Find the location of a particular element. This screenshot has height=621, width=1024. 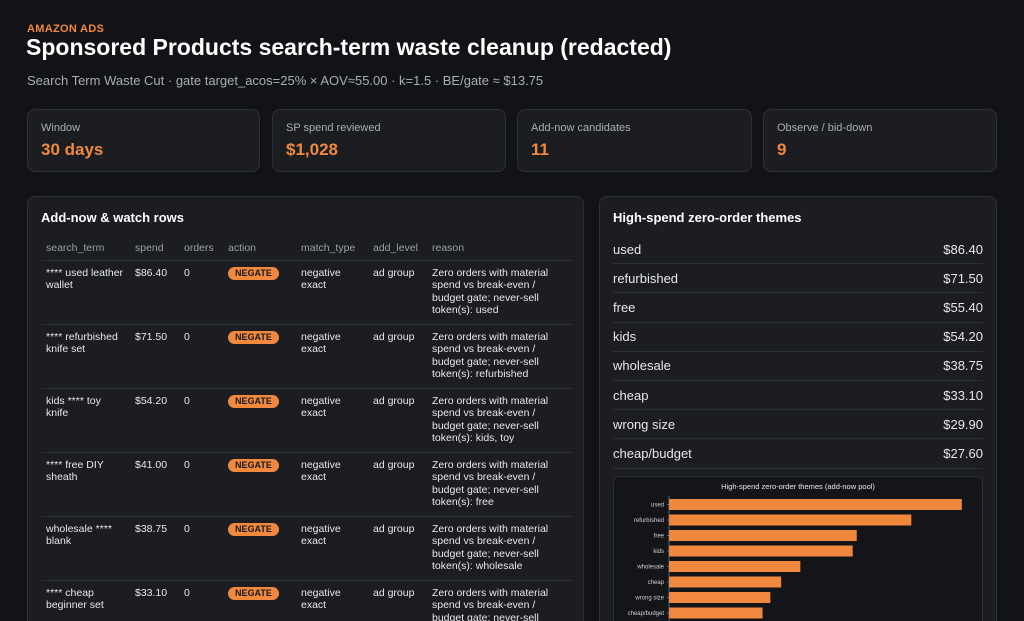

kpi-label: Window is located at coordinates (61, 128).